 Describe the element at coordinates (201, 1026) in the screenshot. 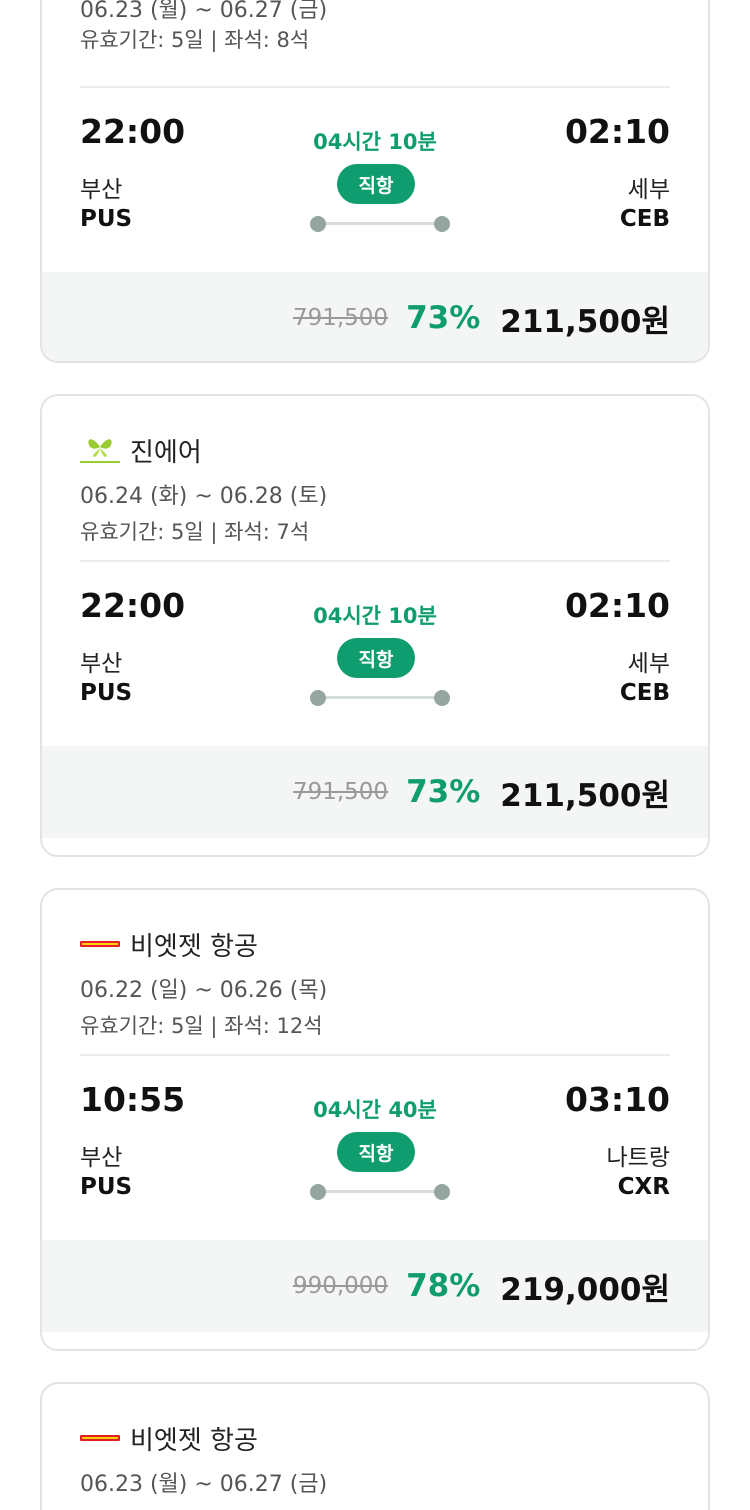

I see `validity-seats: 유효기간: 5일 | 좌석: 12석` at that location.